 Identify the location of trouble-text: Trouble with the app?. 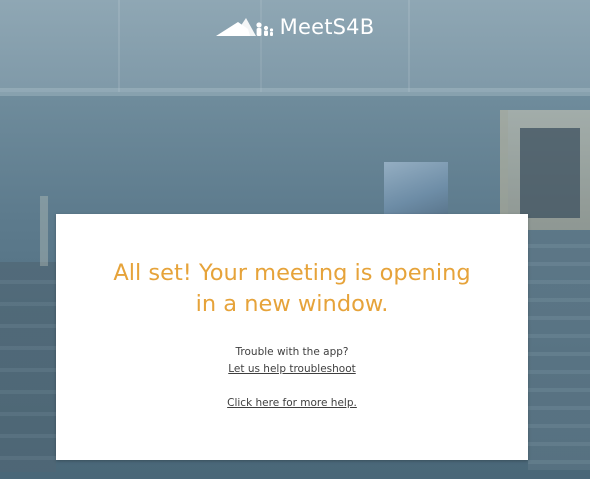
(292, 352).